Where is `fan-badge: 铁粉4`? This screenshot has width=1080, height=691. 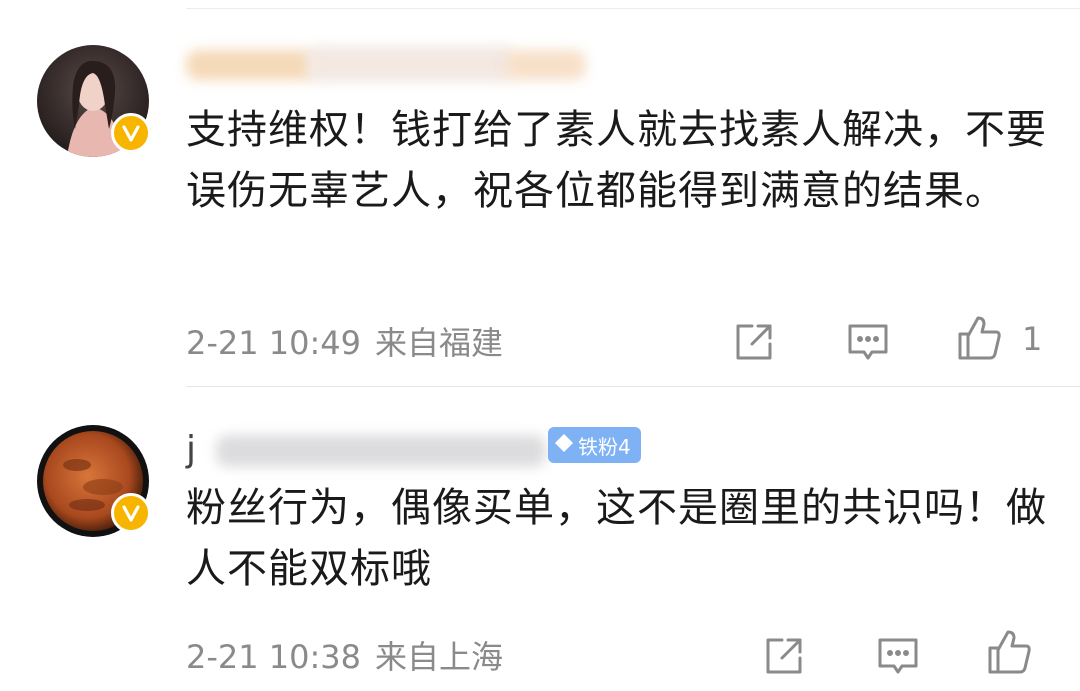 fan-badge: 铁粉4 is located at coordinates (594, 445).